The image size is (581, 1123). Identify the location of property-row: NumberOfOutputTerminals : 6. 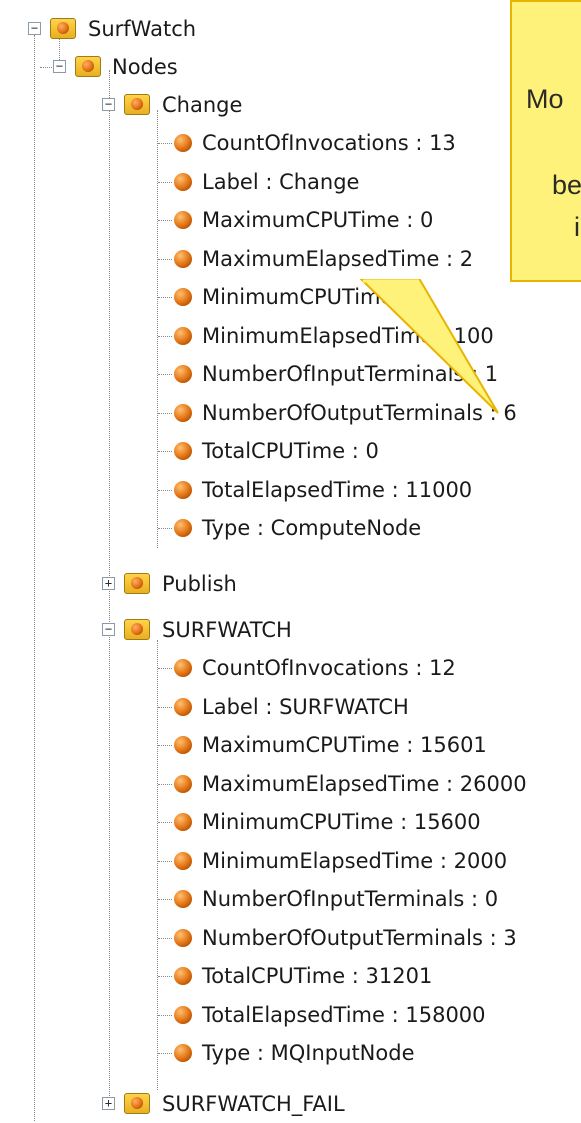
(290, 413).